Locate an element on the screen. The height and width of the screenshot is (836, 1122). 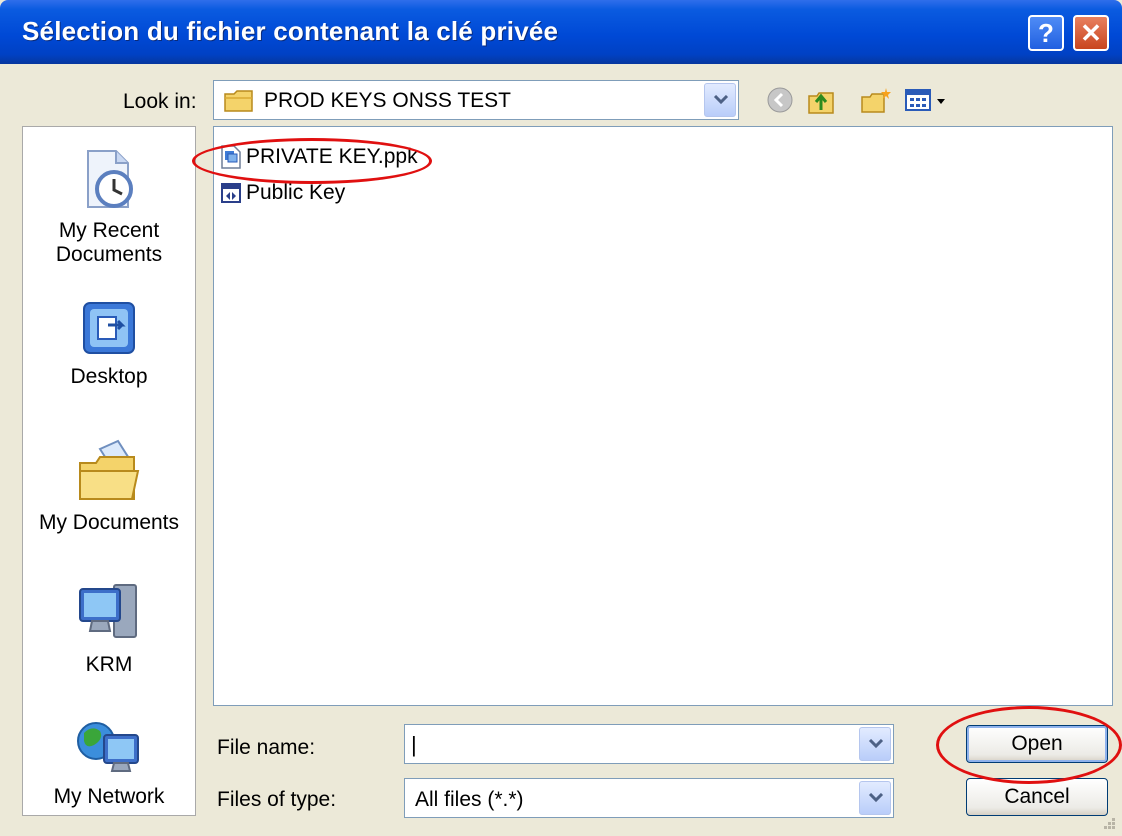
place-desktop: Desktop is located at coordinates (109, 342).